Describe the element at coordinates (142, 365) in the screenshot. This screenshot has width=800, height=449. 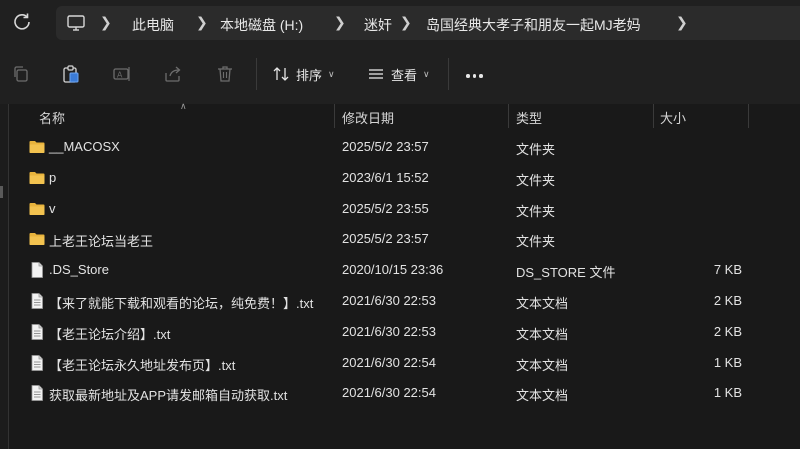
I see `file-name: 【老王论坛永久地址发布页】.txt` at that location.